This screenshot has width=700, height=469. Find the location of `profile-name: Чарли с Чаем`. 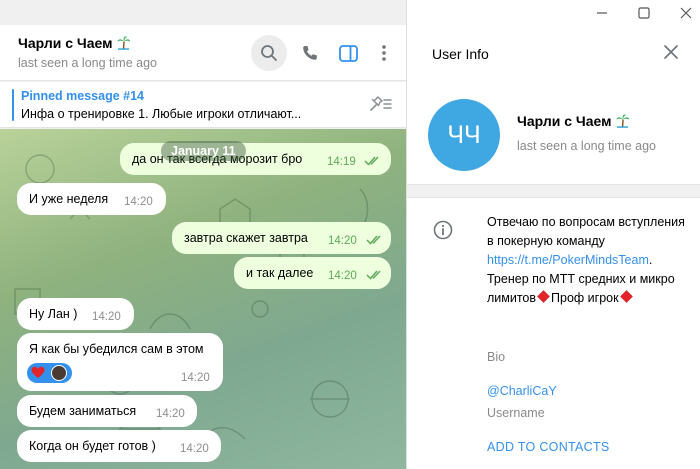

profile-name: Чарли с Чаем is located at coordinates (573, 122).